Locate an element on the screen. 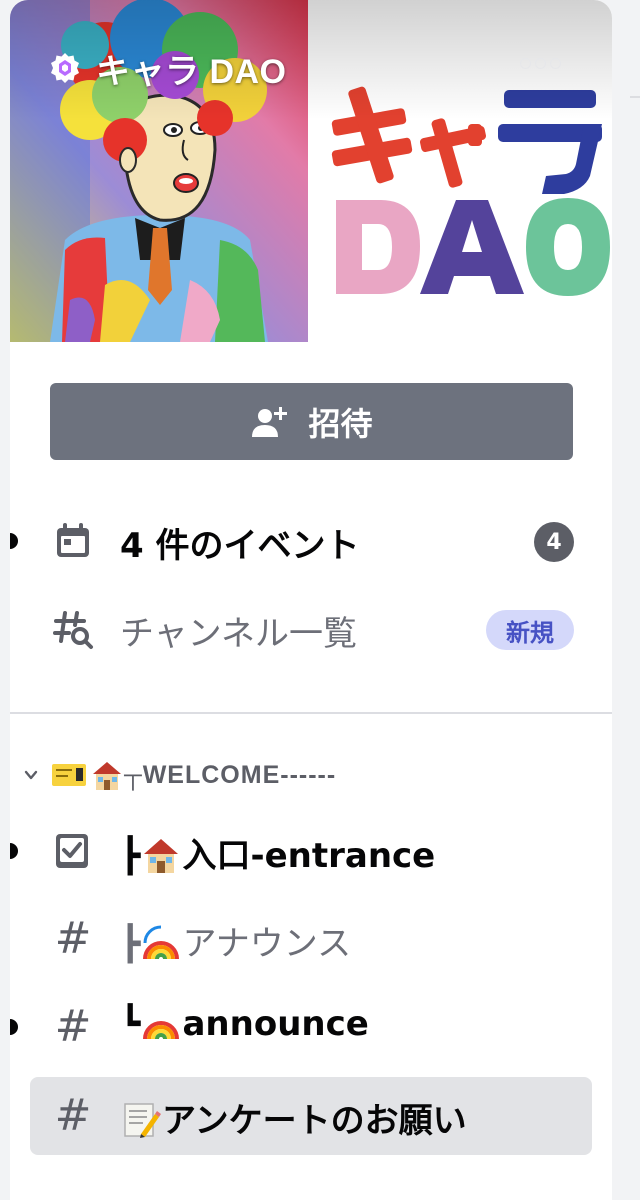 This screenshot has width=640, height=1200. events-count-badge: 4 is located at coordinates (554, 542).